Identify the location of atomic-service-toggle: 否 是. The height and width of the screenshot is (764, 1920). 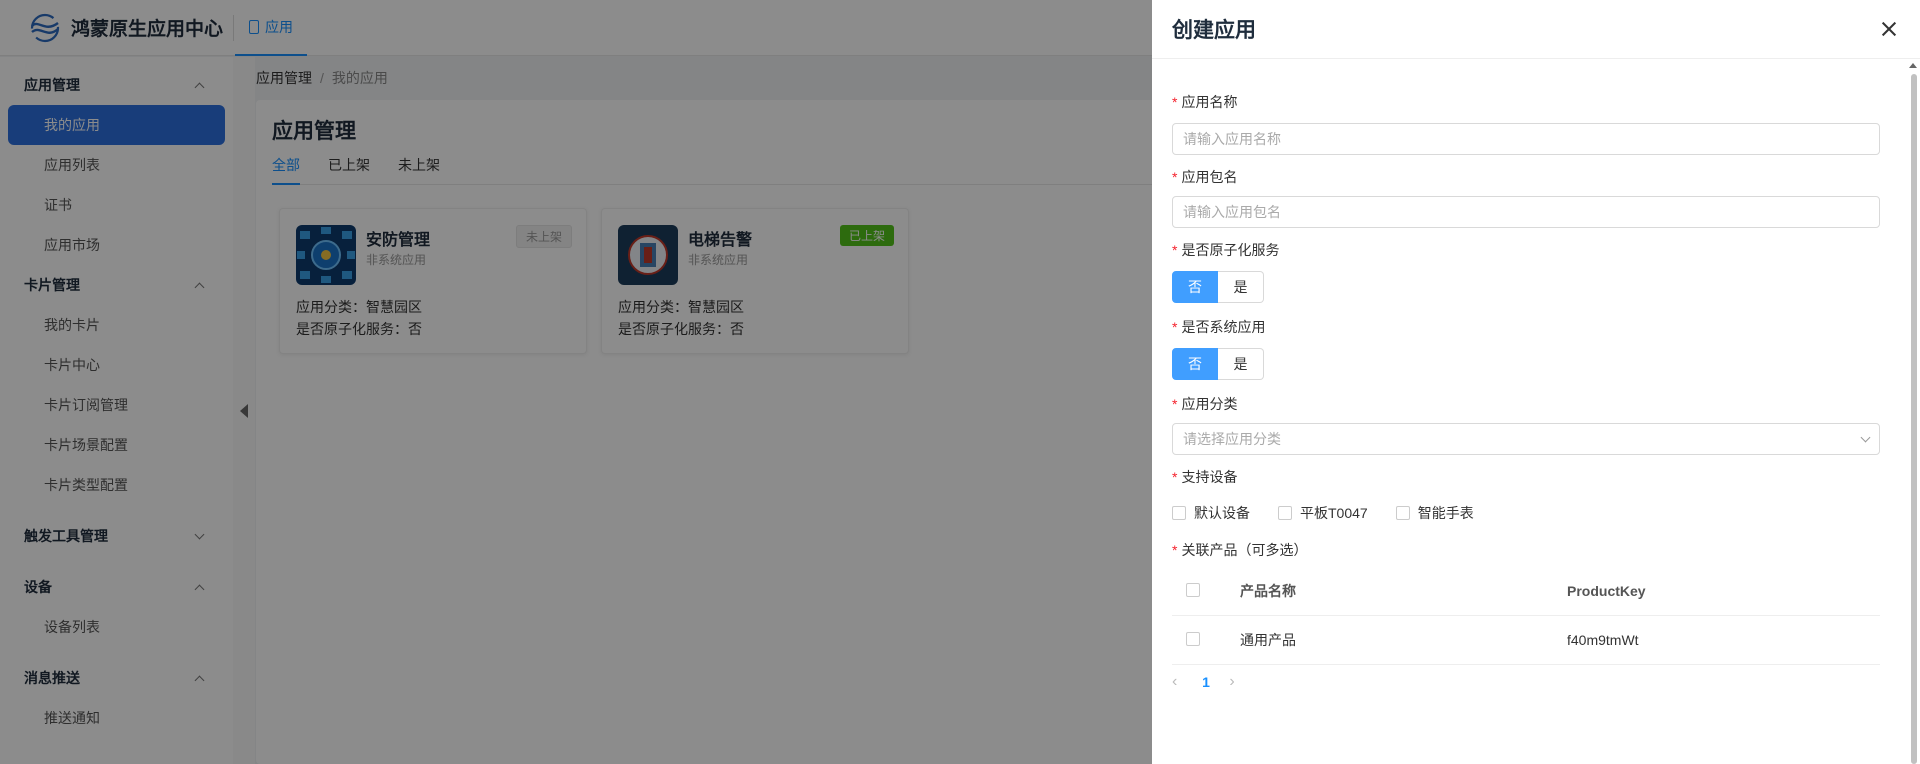
(1218, 287).